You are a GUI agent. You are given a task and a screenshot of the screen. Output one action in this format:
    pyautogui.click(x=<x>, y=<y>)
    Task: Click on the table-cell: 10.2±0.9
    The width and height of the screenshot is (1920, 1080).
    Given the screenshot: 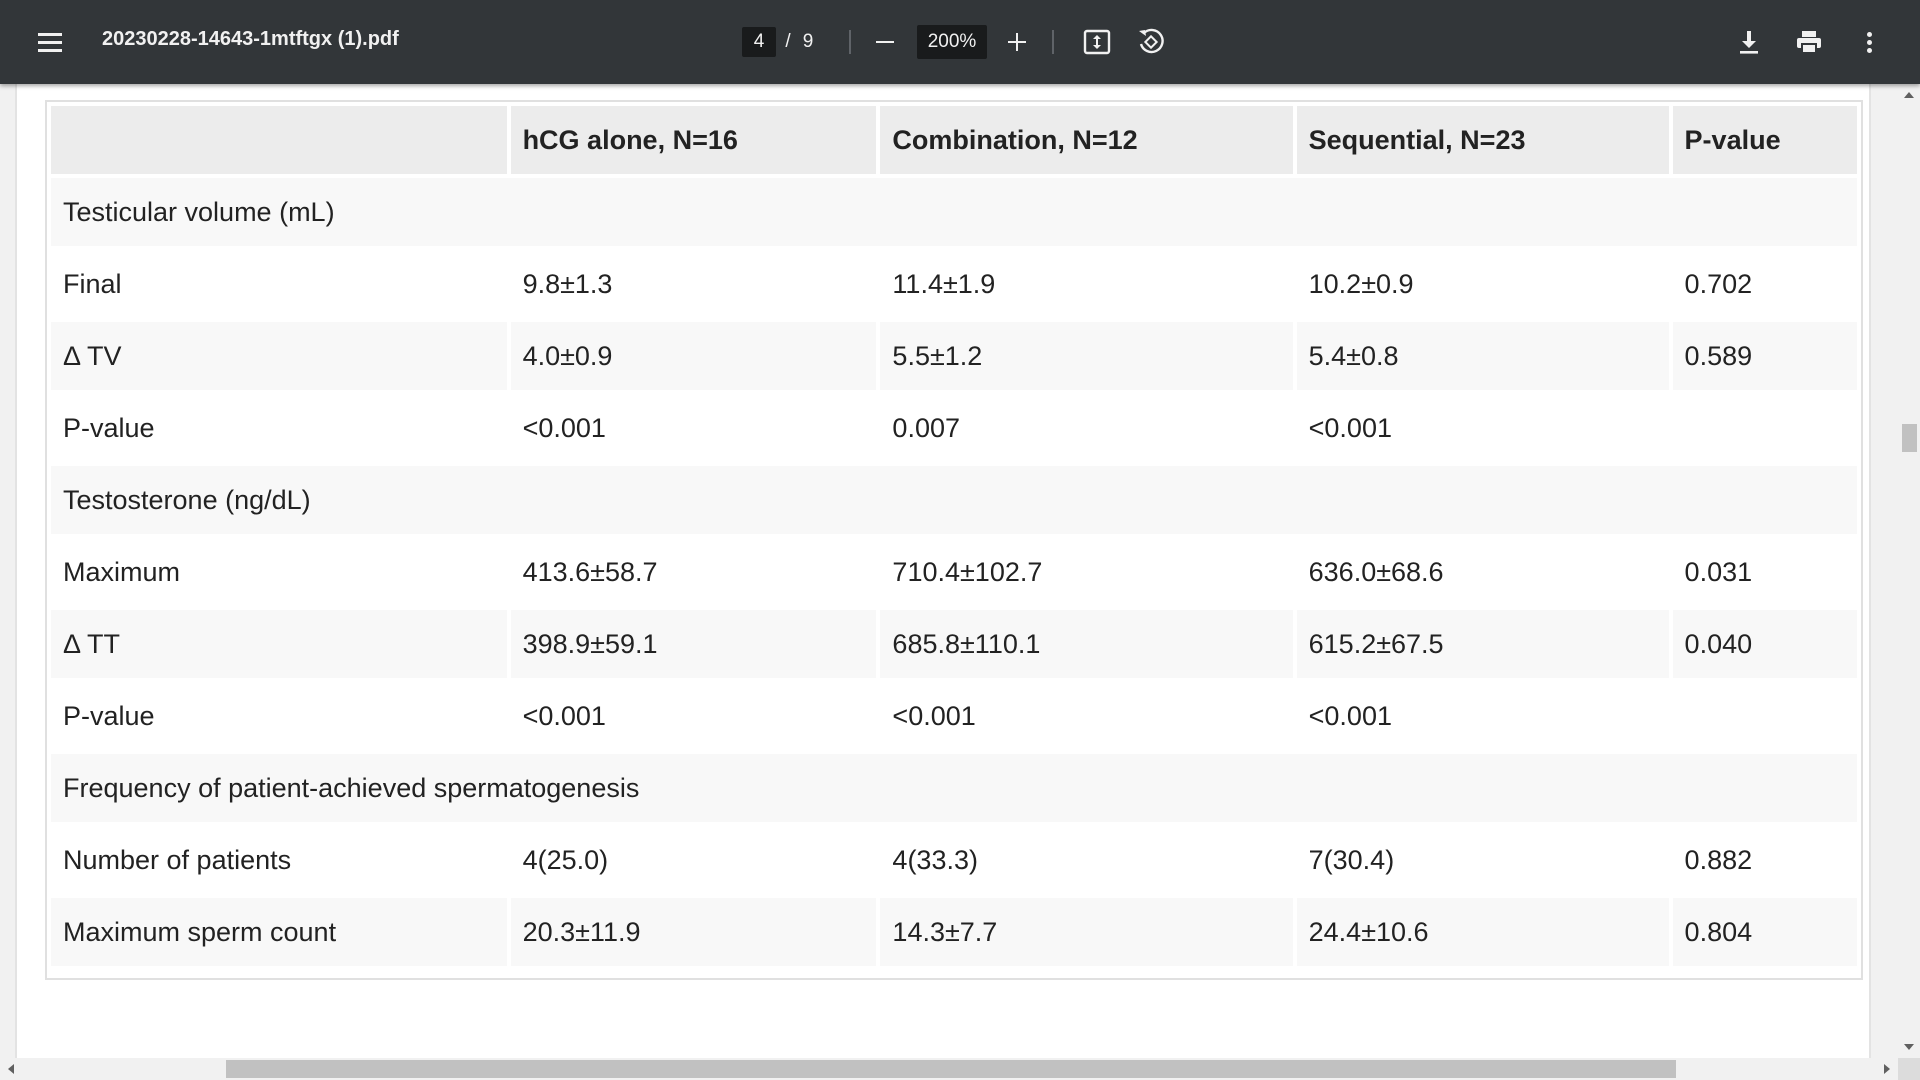 What is the action you would take?
    pyautogui.click(x=1482, y=284)
    